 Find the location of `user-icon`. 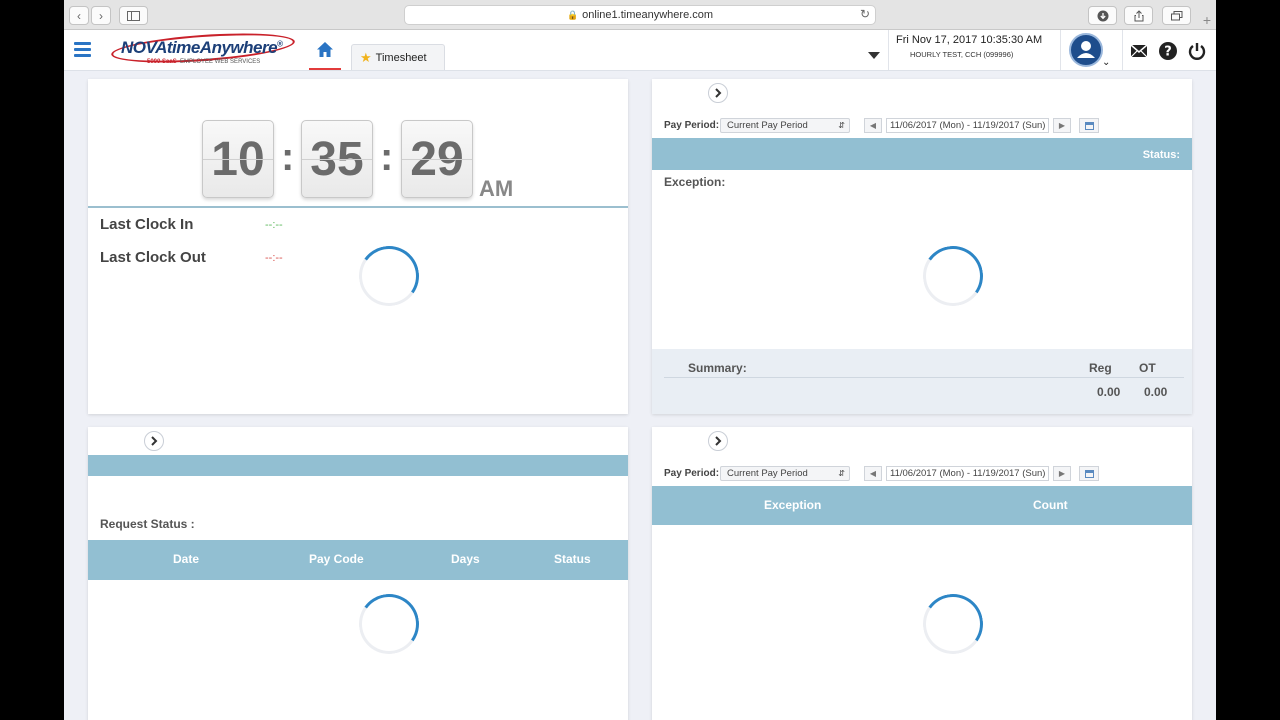

user-icon is located at coordinates (1086, 49).